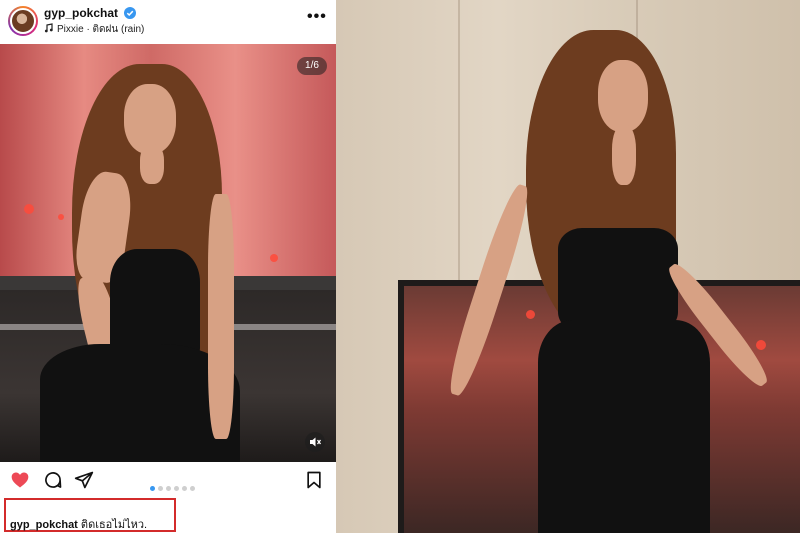 This screenshot has width=800, height=533. What do you see at coordinates (20, 480) in the screenshot?
I see `heart-icon` at bounding box center [20, 480].